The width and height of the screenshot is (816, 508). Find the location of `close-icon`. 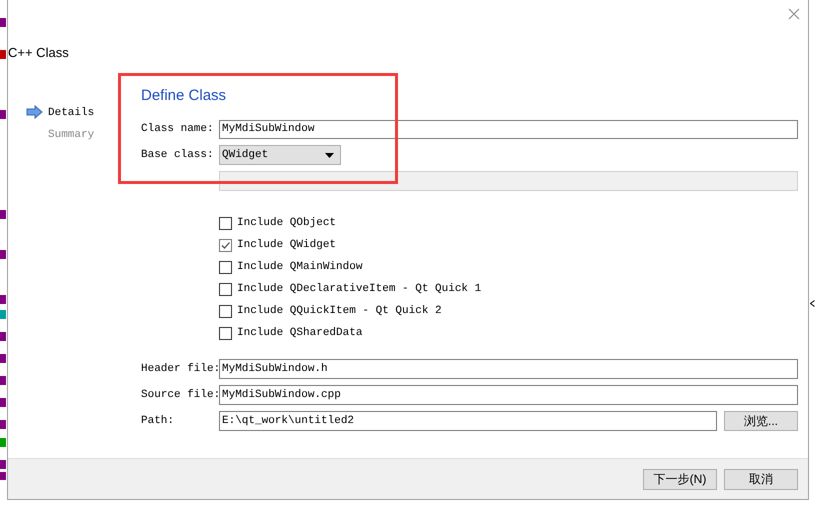

close-icon is located at coordinates (794, 14).